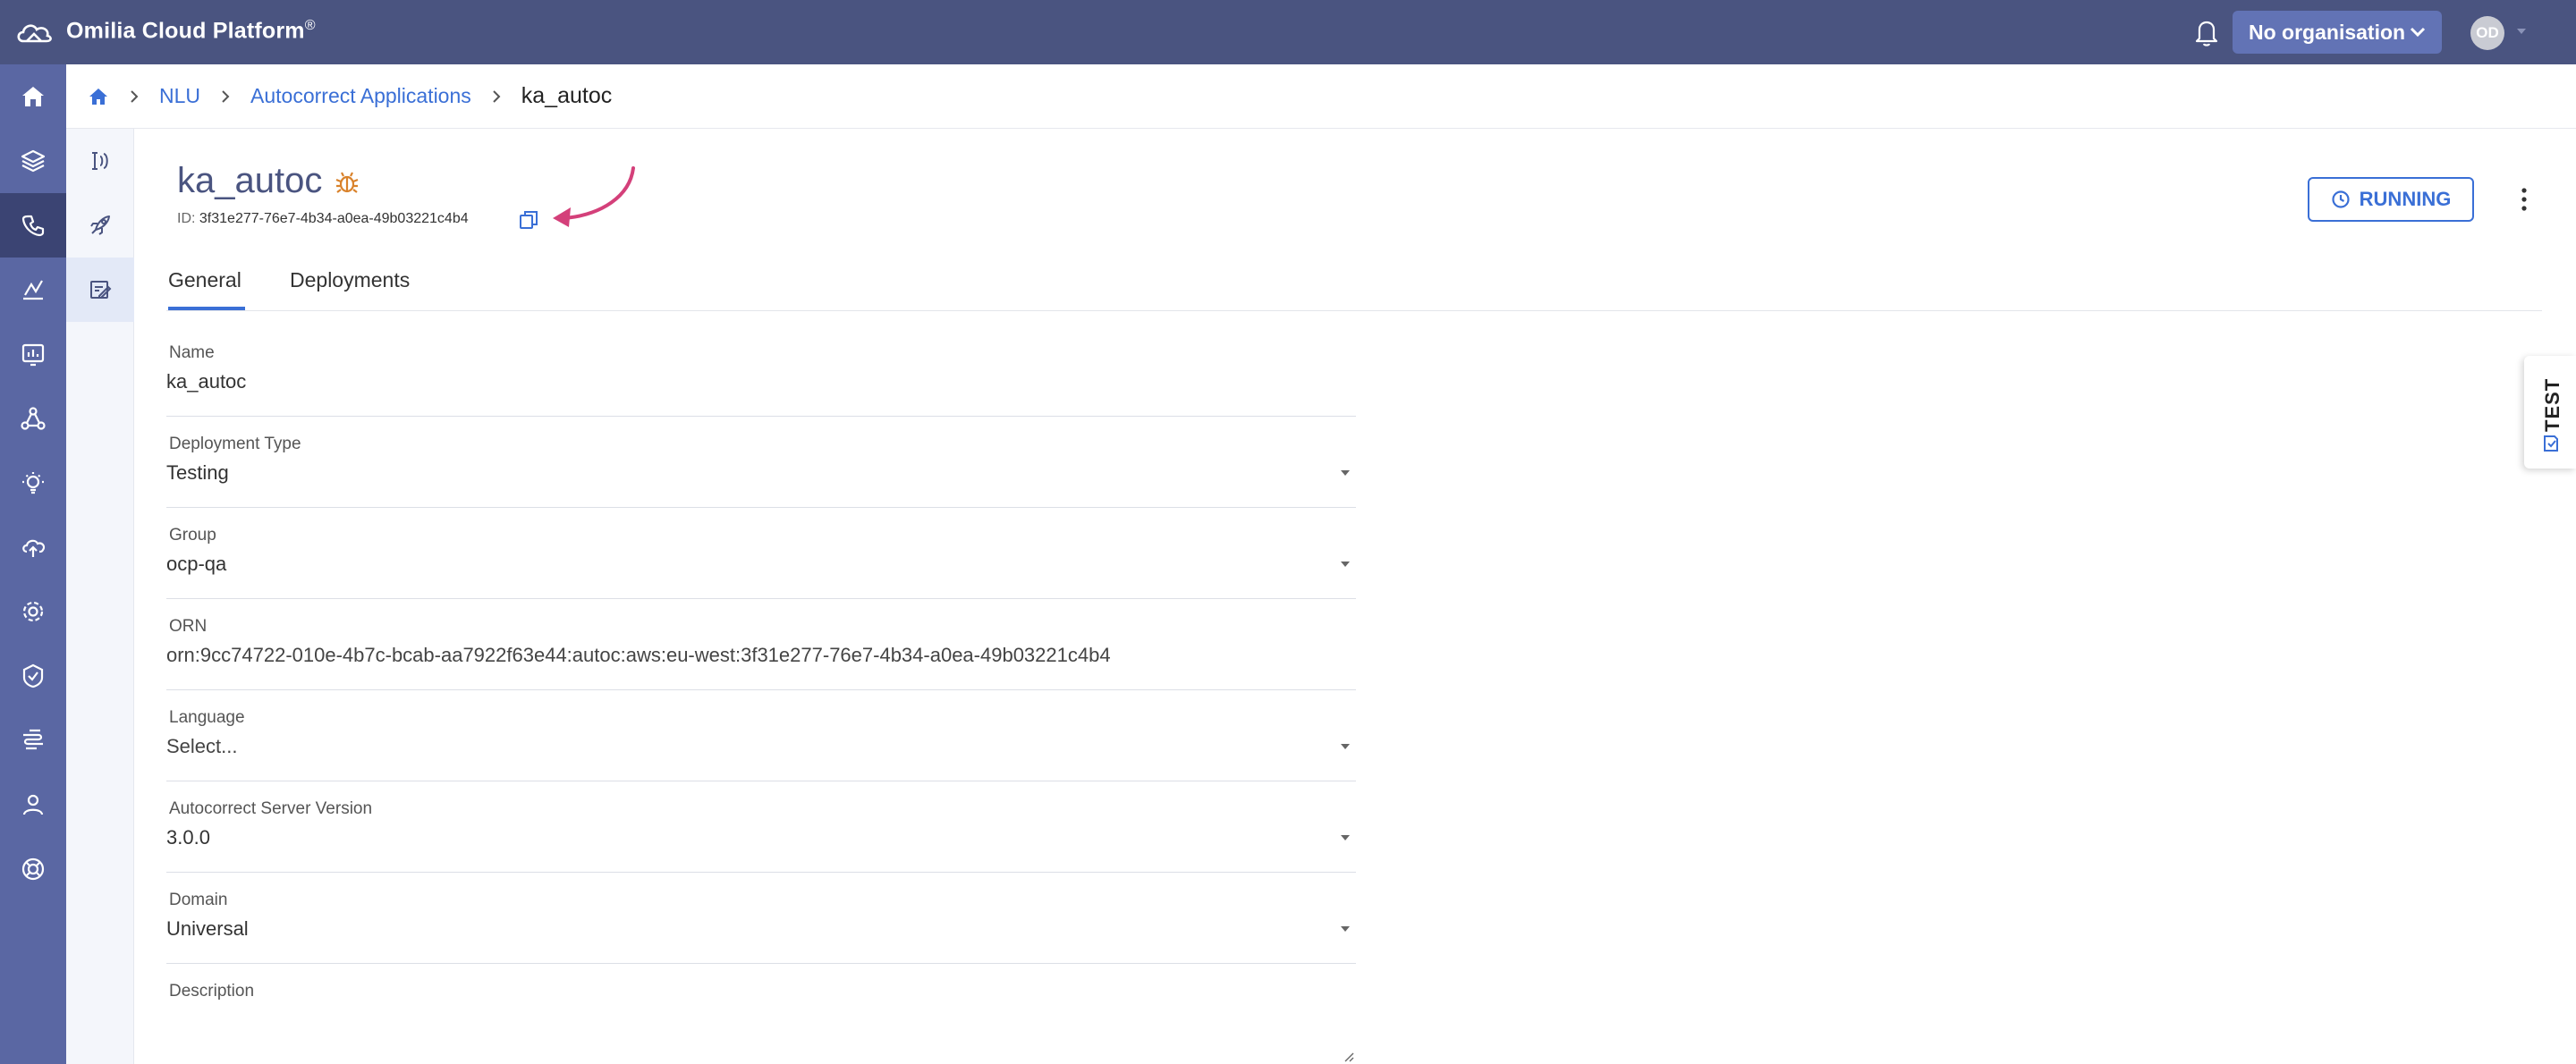 This screenshot has height=1064, width=2576. What do you see at coordinates (212, 992) in the screenshot?
I see `description-label: Description` at bounding box center [212, 992].